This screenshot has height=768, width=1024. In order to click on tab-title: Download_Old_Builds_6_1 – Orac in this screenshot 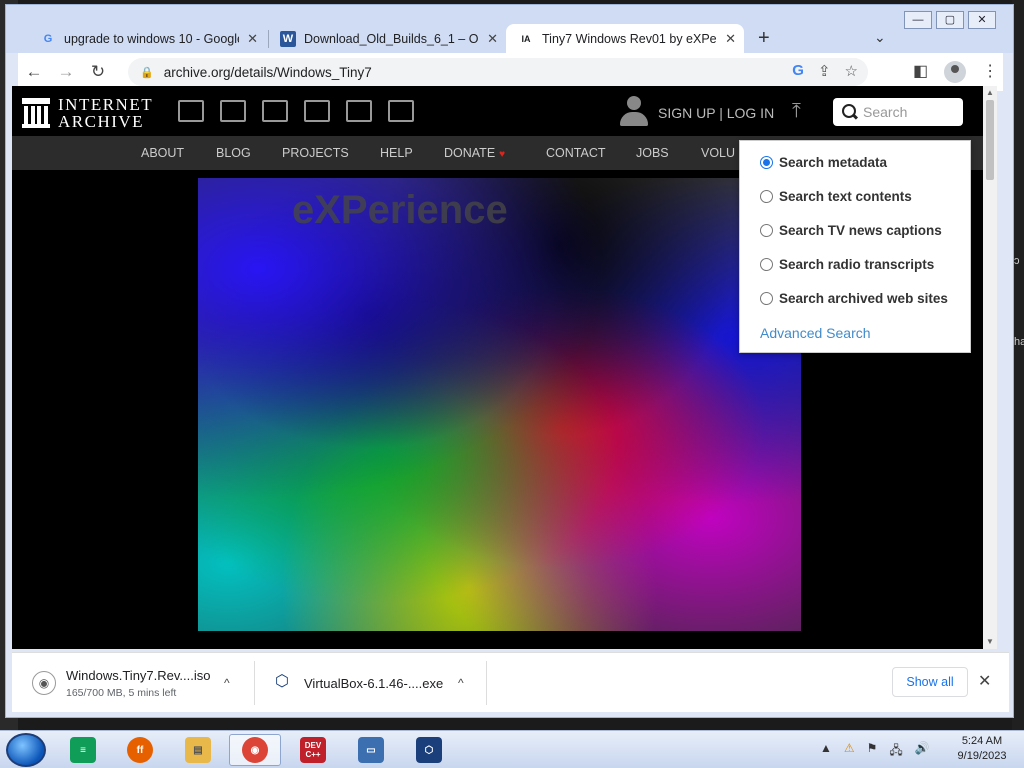, I will do `click(392, 38)`.